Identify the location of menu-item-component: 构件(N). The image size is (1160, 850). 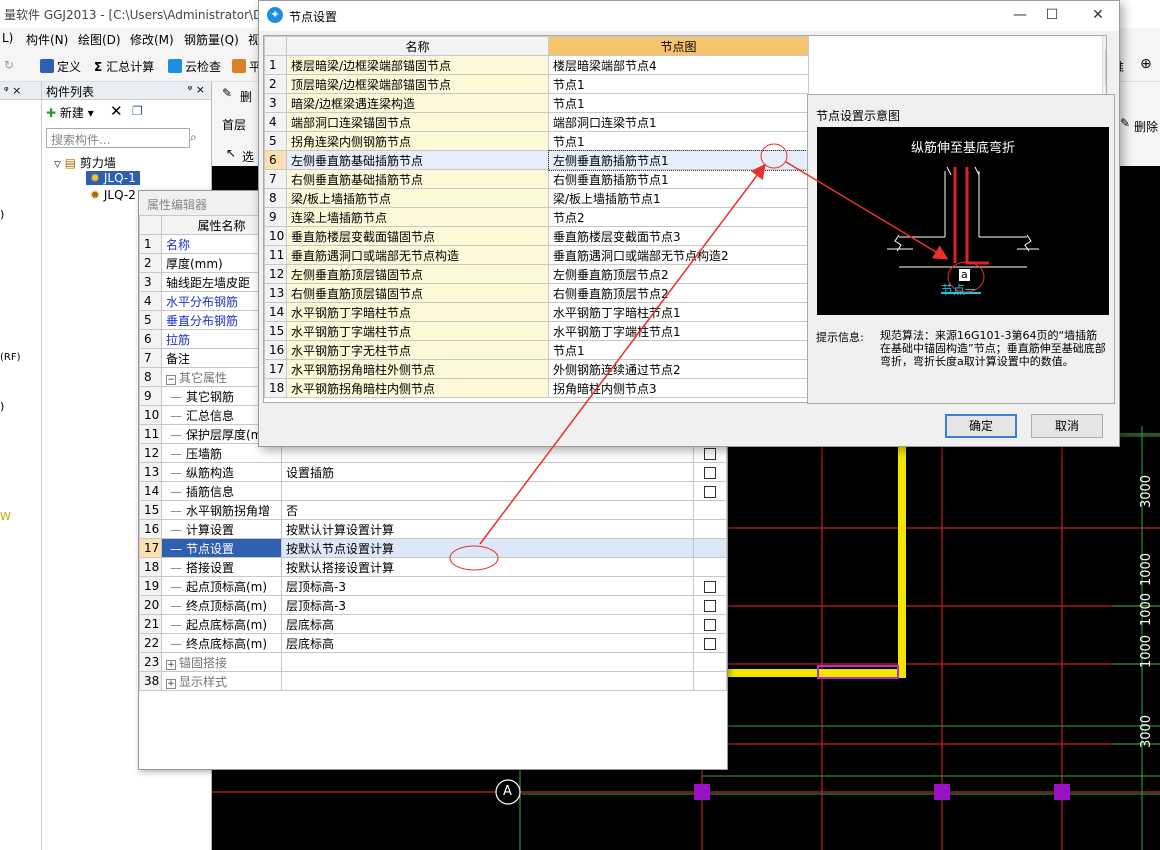
(47, 39).